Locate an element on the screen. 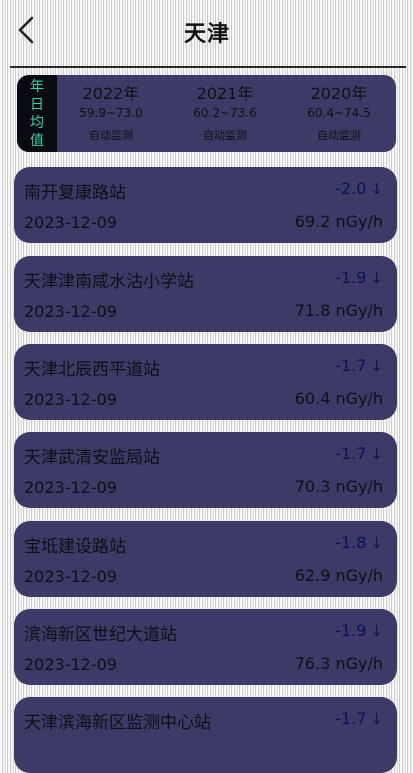 The height and width of the screenshot is (773, 414). annual-average-label-text: 年日均值 is located at coordinates (37, 113).